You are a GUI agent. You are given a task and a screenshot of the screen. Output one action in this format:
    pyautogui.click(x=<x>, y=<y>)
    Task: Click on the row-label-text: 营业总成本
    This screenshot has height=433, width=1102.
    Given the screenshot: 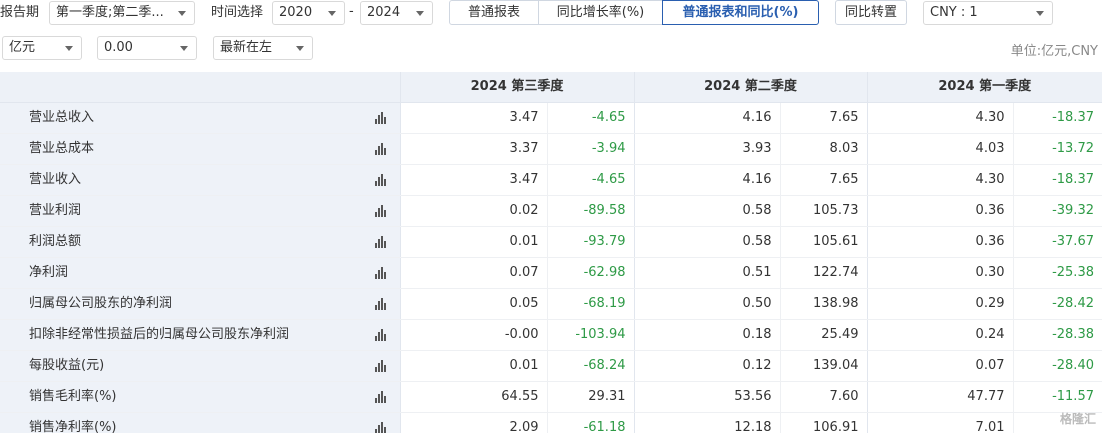 What is the action you would take?
    pyautogui.click(x=62, y=148)
    